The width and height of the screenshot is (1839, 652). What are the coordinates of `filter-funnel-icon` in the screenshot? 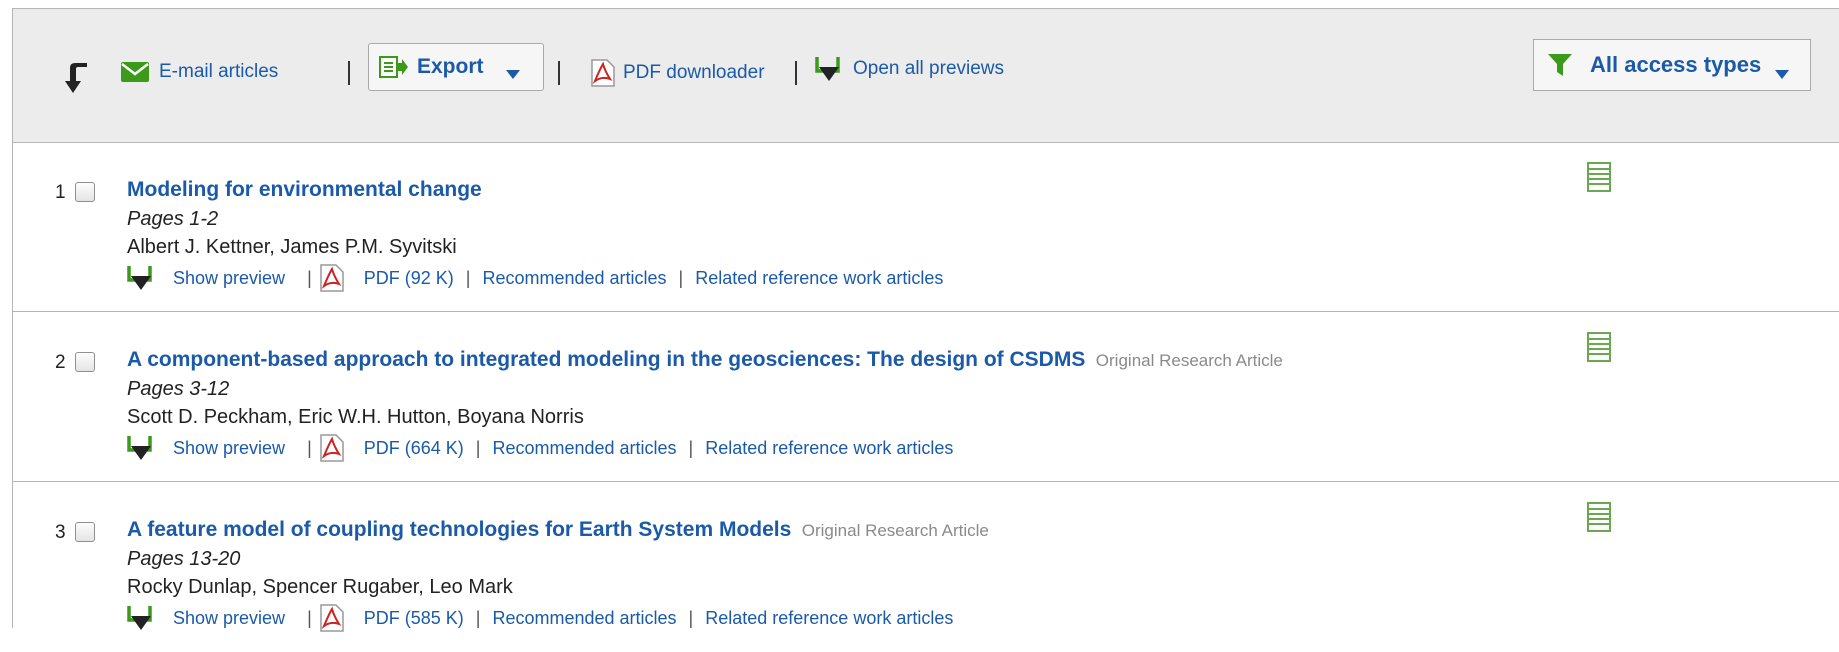 It's located at (1560, 65).